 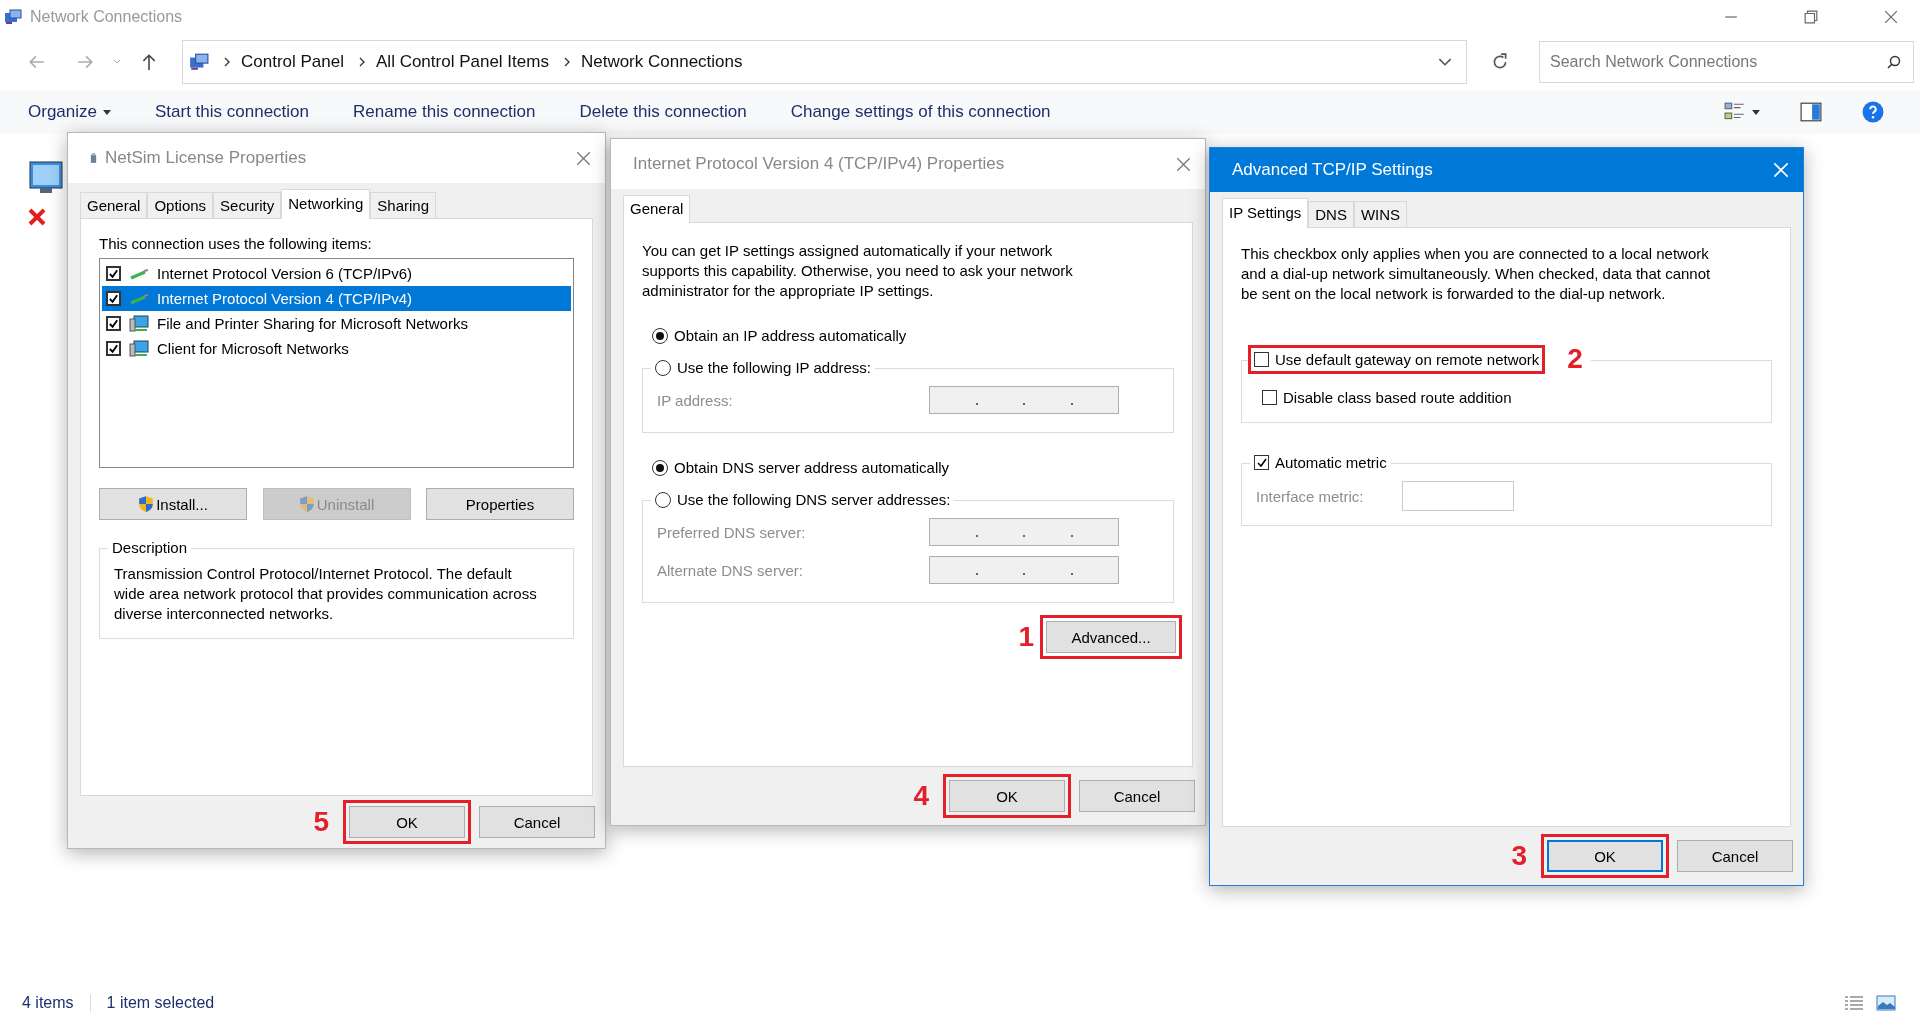 What do you see at coordinates (1726, 62) in the screenshot?
I see `search-field: Search Network Connections` at bounding box center [1726, 62].